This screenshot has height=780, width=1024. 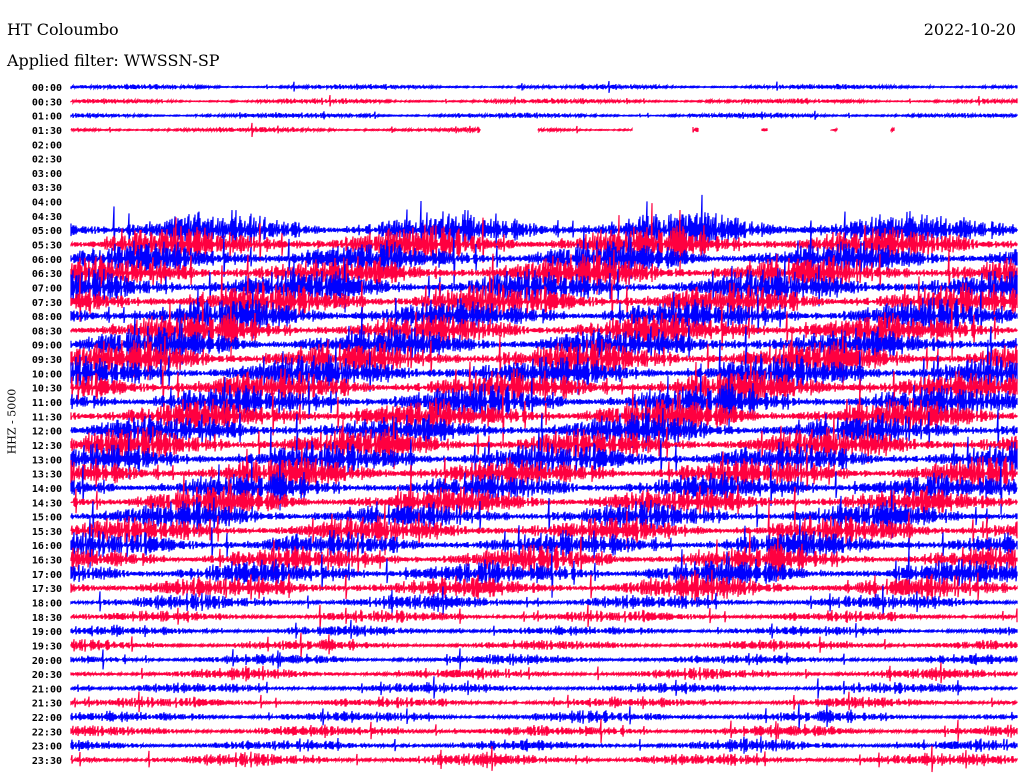 What do you see at coordinates (47, 689) in the screenshot?
I see `row-time-label: 21:00` at bounding box center [47, 689].